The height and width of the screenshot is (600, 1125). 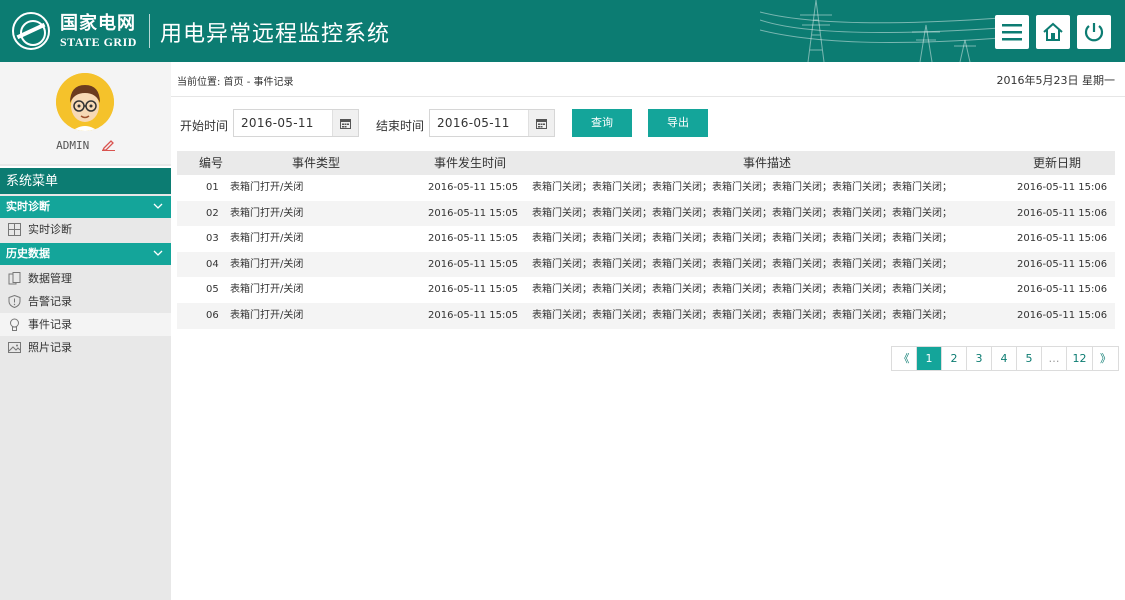 I want to click on user-profile: ADMIN, so click(x=85, y=113).